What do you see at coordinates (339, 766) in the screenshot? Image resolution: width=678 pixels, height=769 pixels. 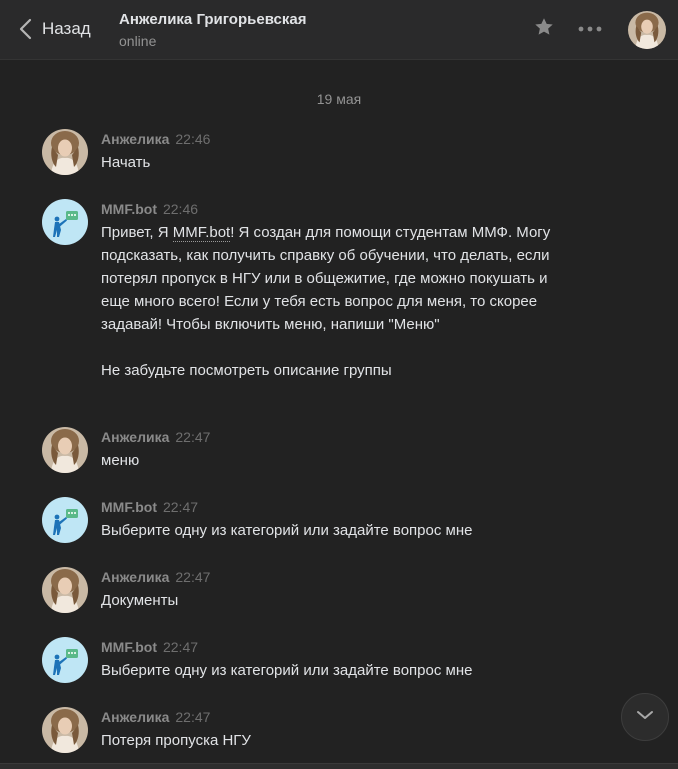 I see `composer-edge` at bounding box center [339, 766].